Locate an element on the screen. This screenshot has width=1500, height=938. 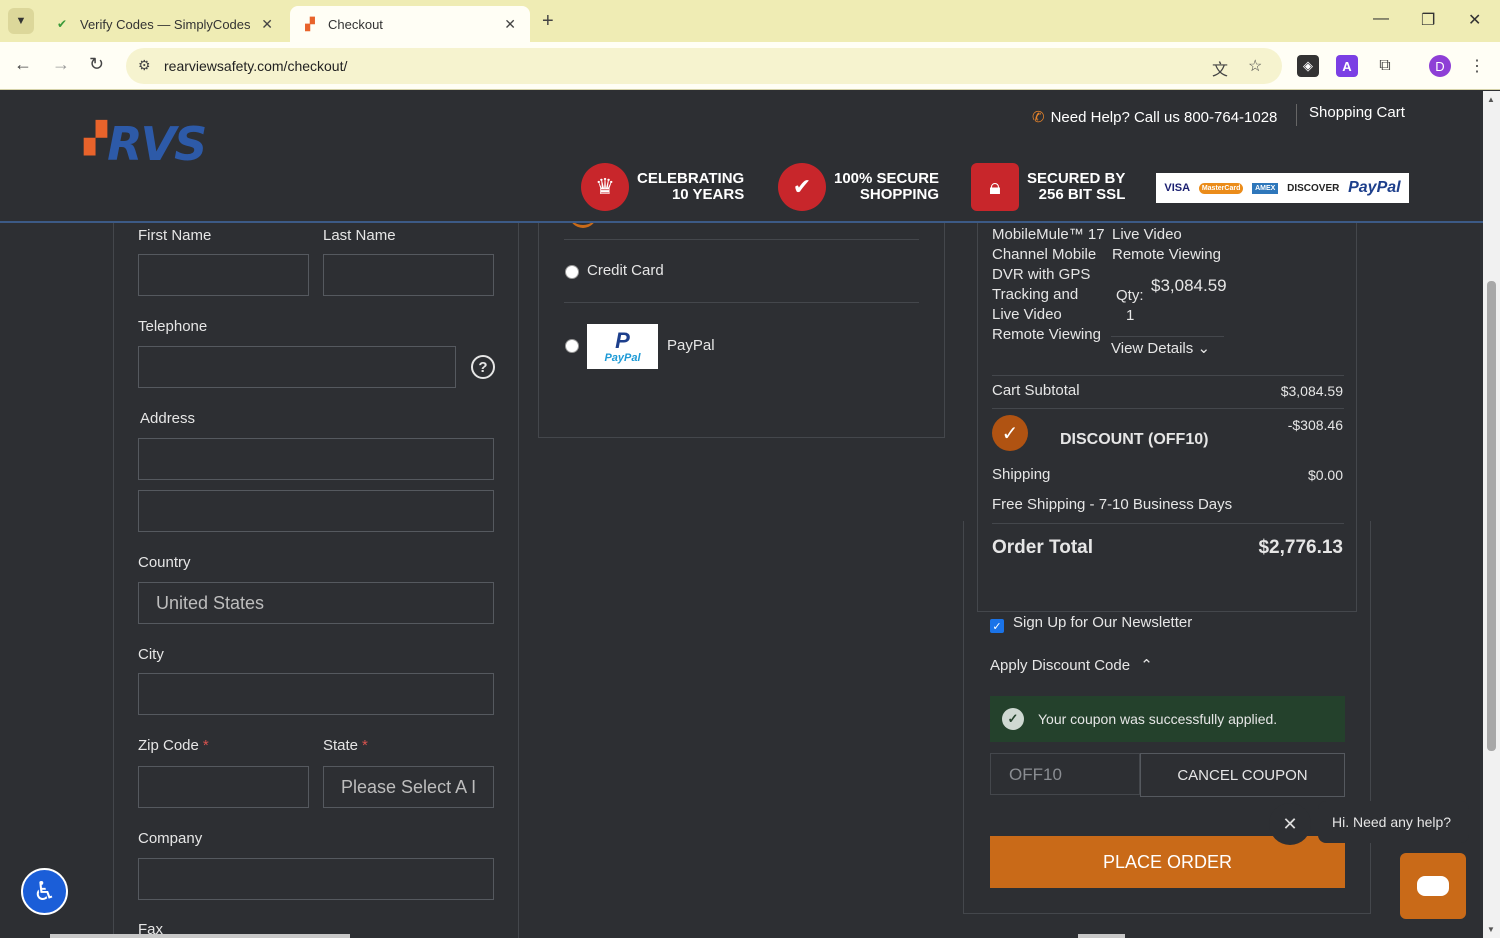
phone-icon: ✆ is located at coordinates (1038, 117).